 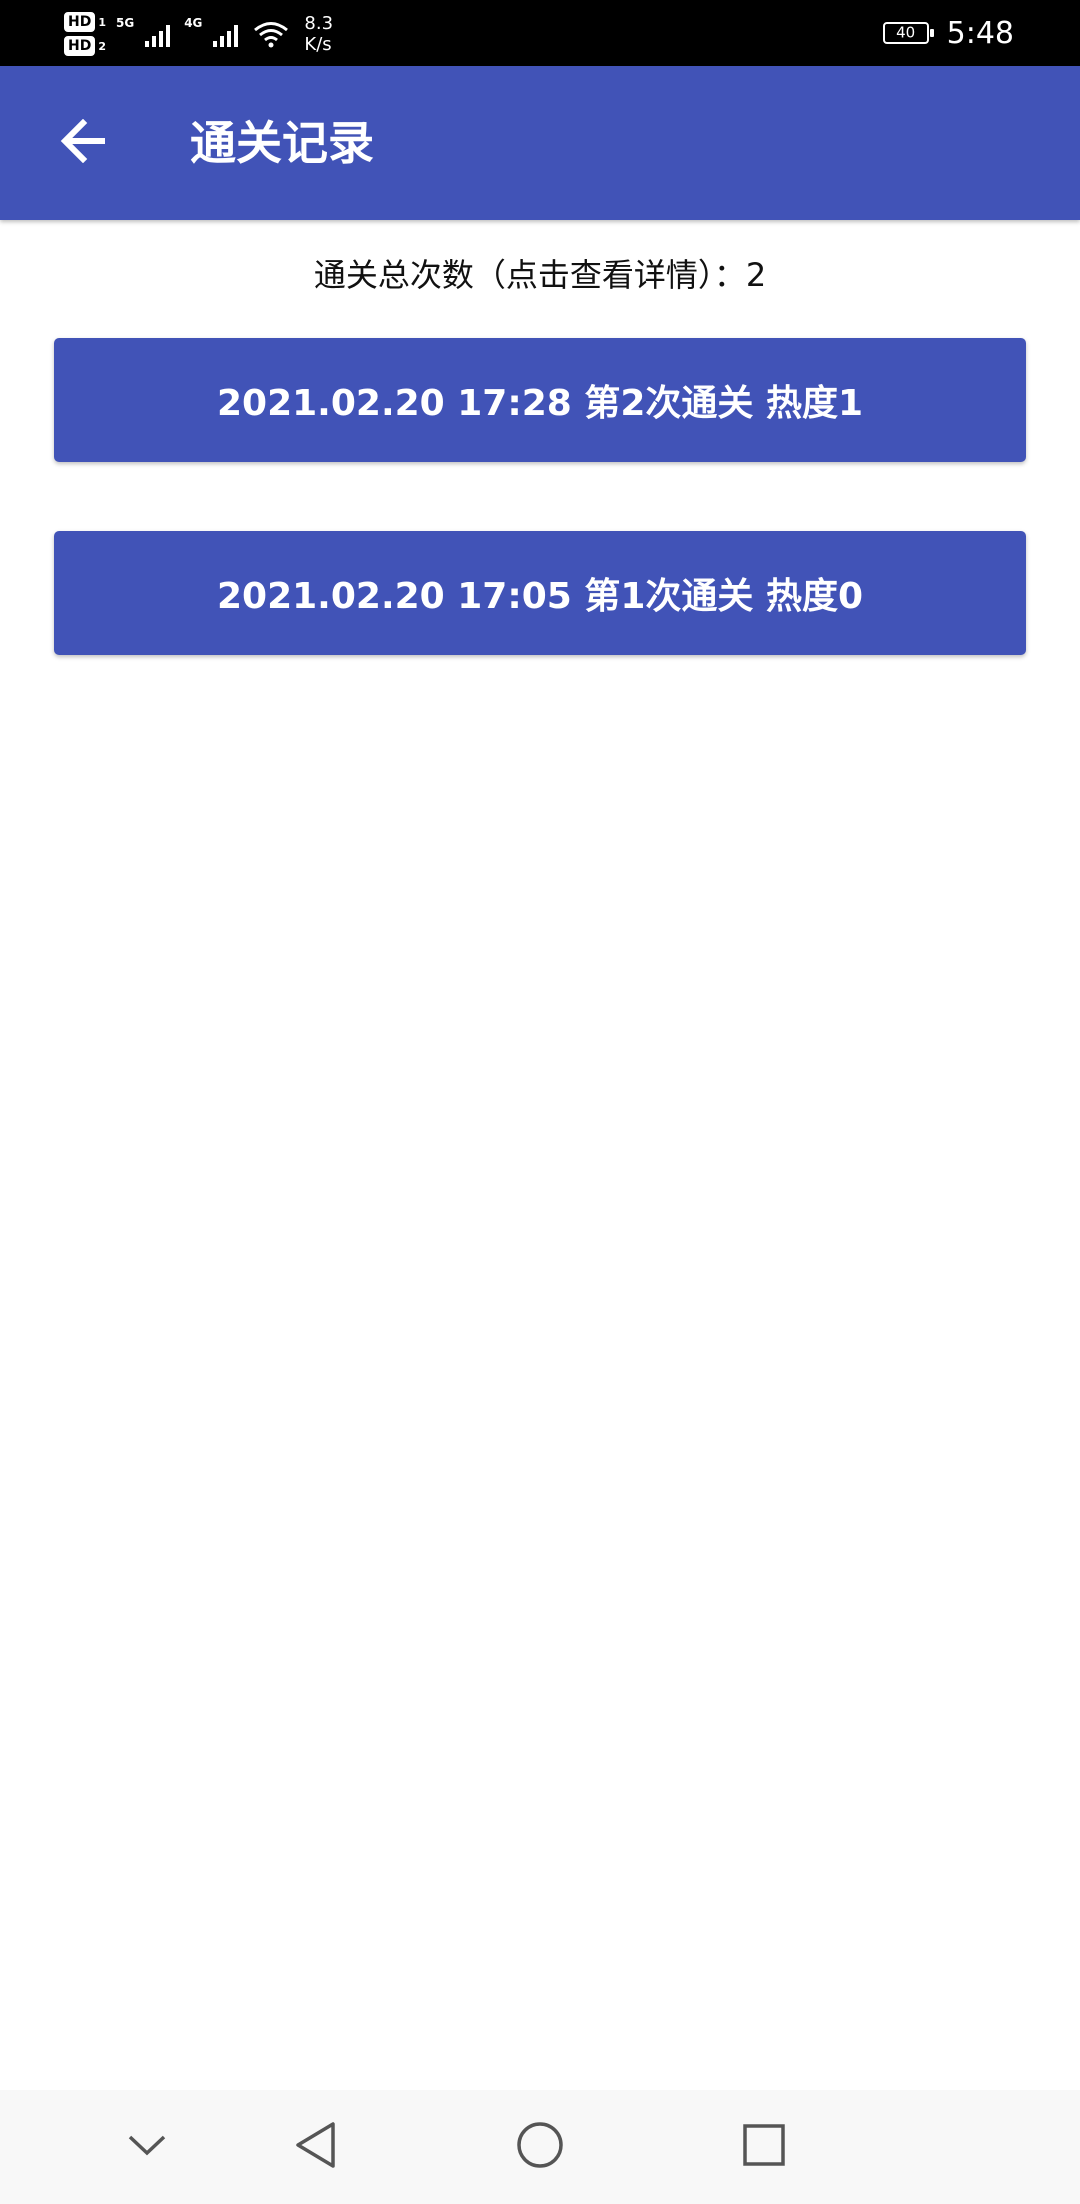 What do you see at coordinates (193, 23) in the screenshot?
I see `network-type-2: 4G` at bounding box center [193, 23].